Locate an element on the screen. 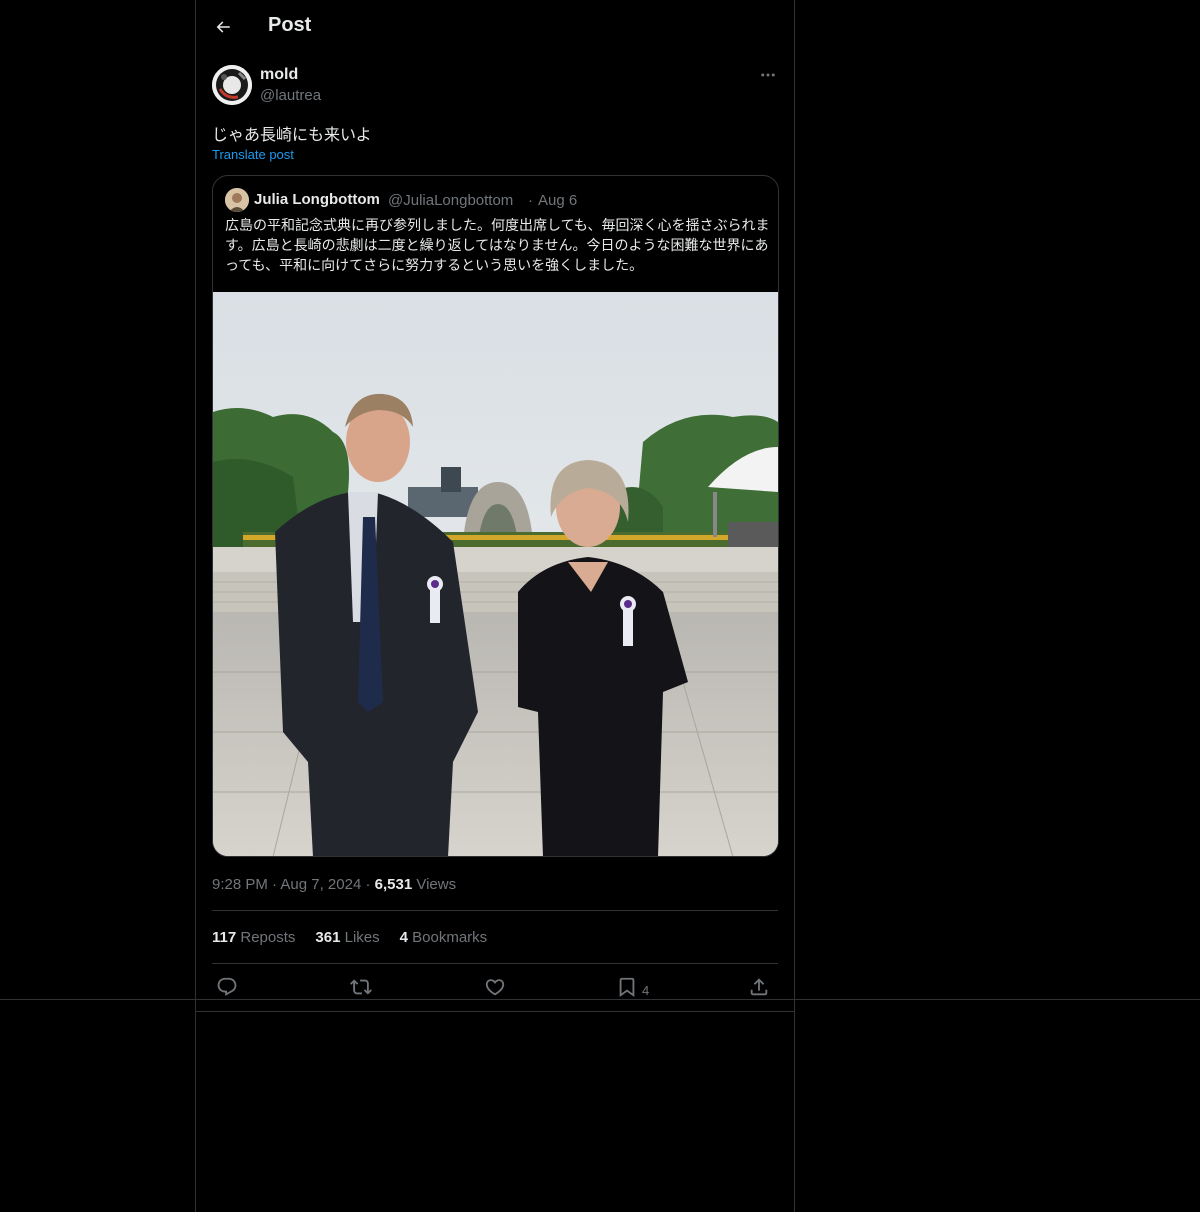  post-time: 9:28 PM is located at coordinates (240, 884).